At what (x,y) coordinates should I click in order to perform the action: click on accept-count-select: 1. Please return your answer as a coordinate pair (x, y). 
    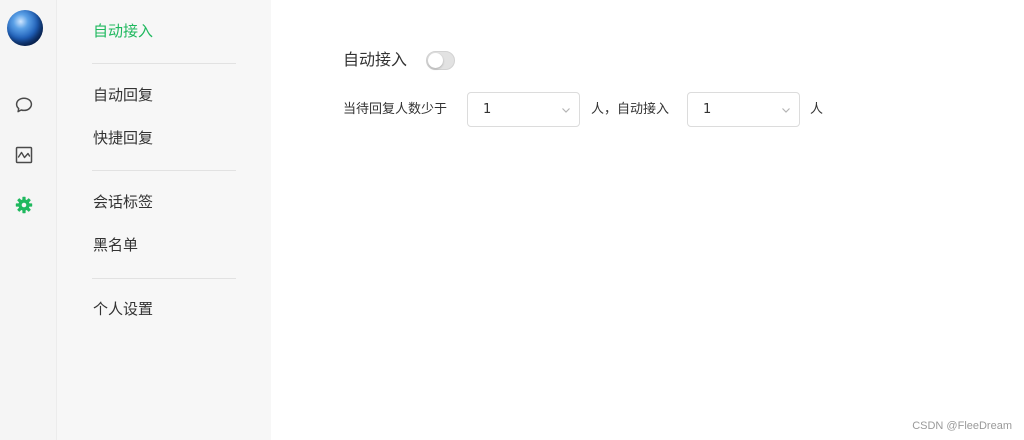
    Looking at the image, I should click on (743, 109).